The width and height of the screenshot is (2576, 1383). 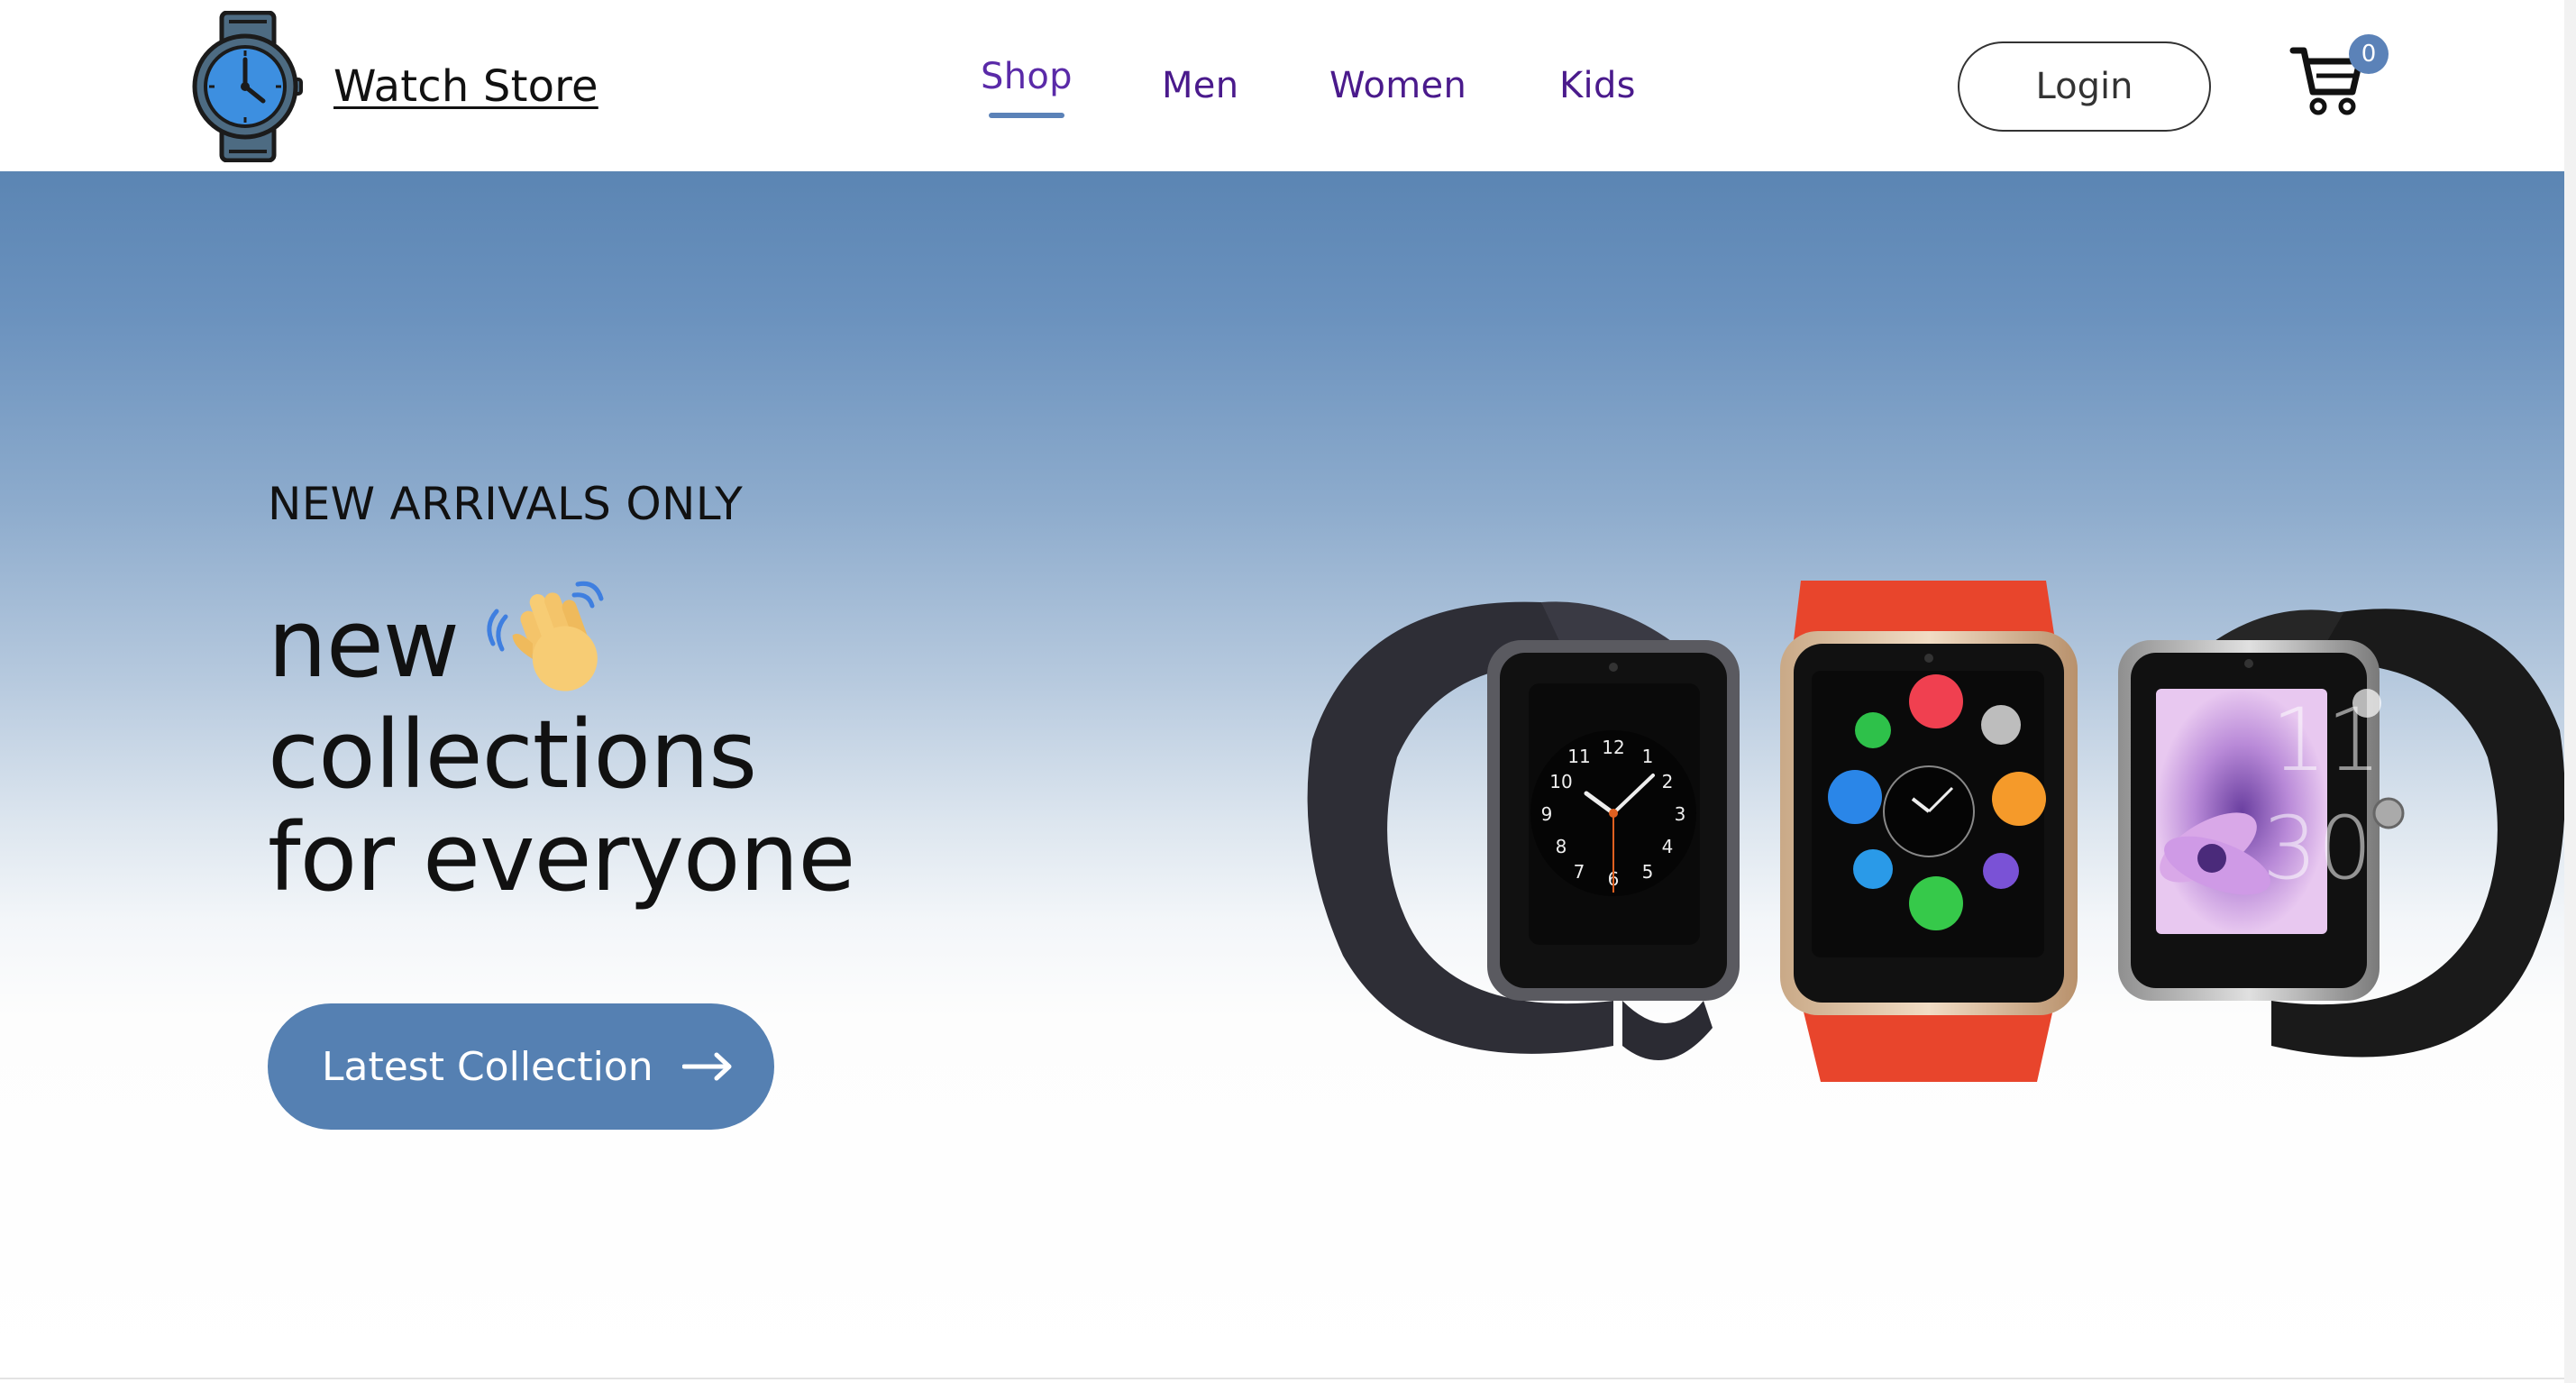 I want to click on latest-collection-button: Latest Collection, so click(x=521, y=1066).